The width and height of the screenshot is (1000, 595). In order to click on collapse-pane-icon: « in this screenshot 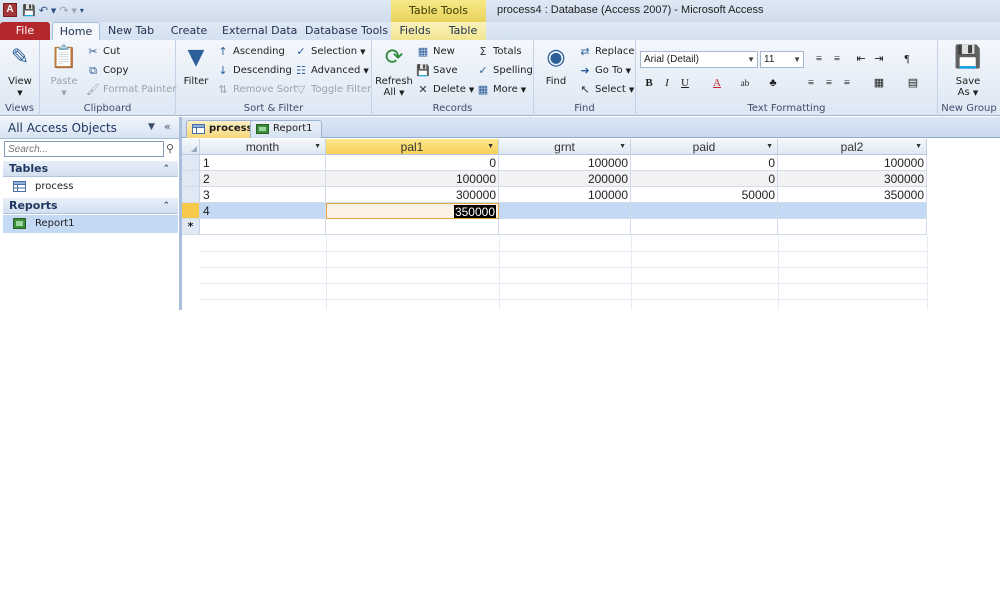, I will do `click(167, 126)`.